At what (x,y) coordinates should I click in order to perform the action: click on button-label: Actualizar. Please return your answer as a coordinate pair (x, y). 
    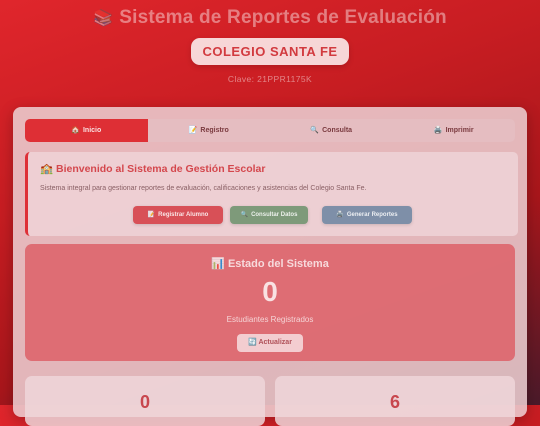
    Looking at the image, I should click on (275, 342).